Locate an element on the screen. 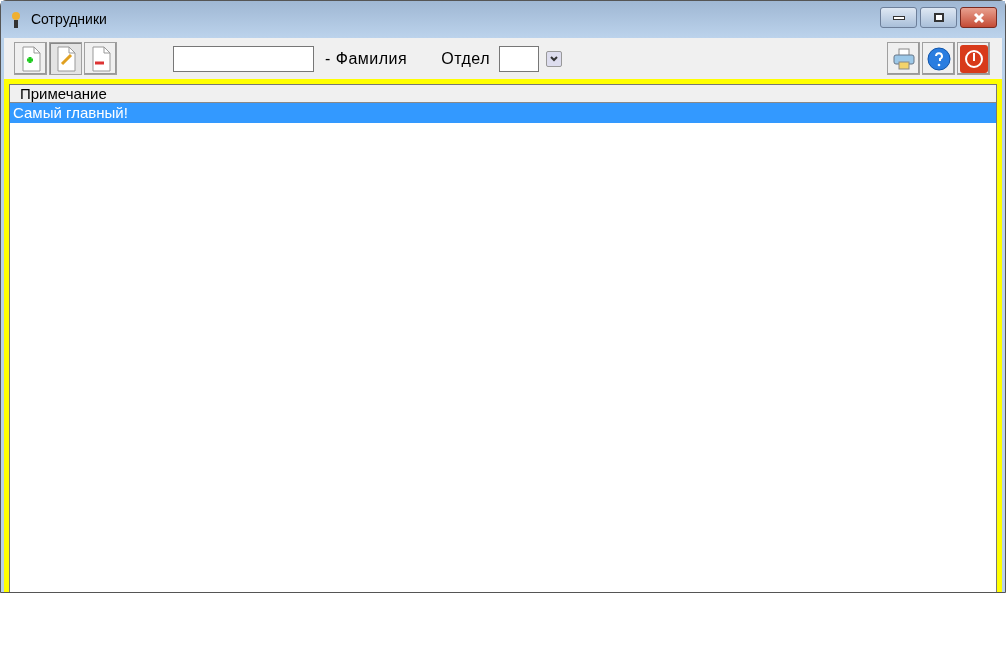 The height and width of the screenshot is (664, 1006). surname-label: - Фамилия is located at coordinates (366, 58).